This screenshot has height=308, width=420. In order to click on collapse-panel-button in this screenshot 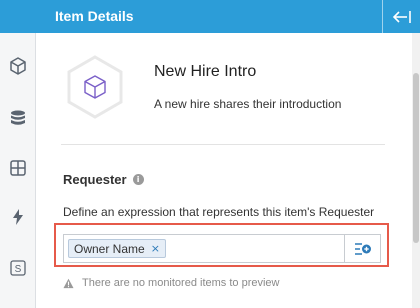, I will do `click(401, 16)`.